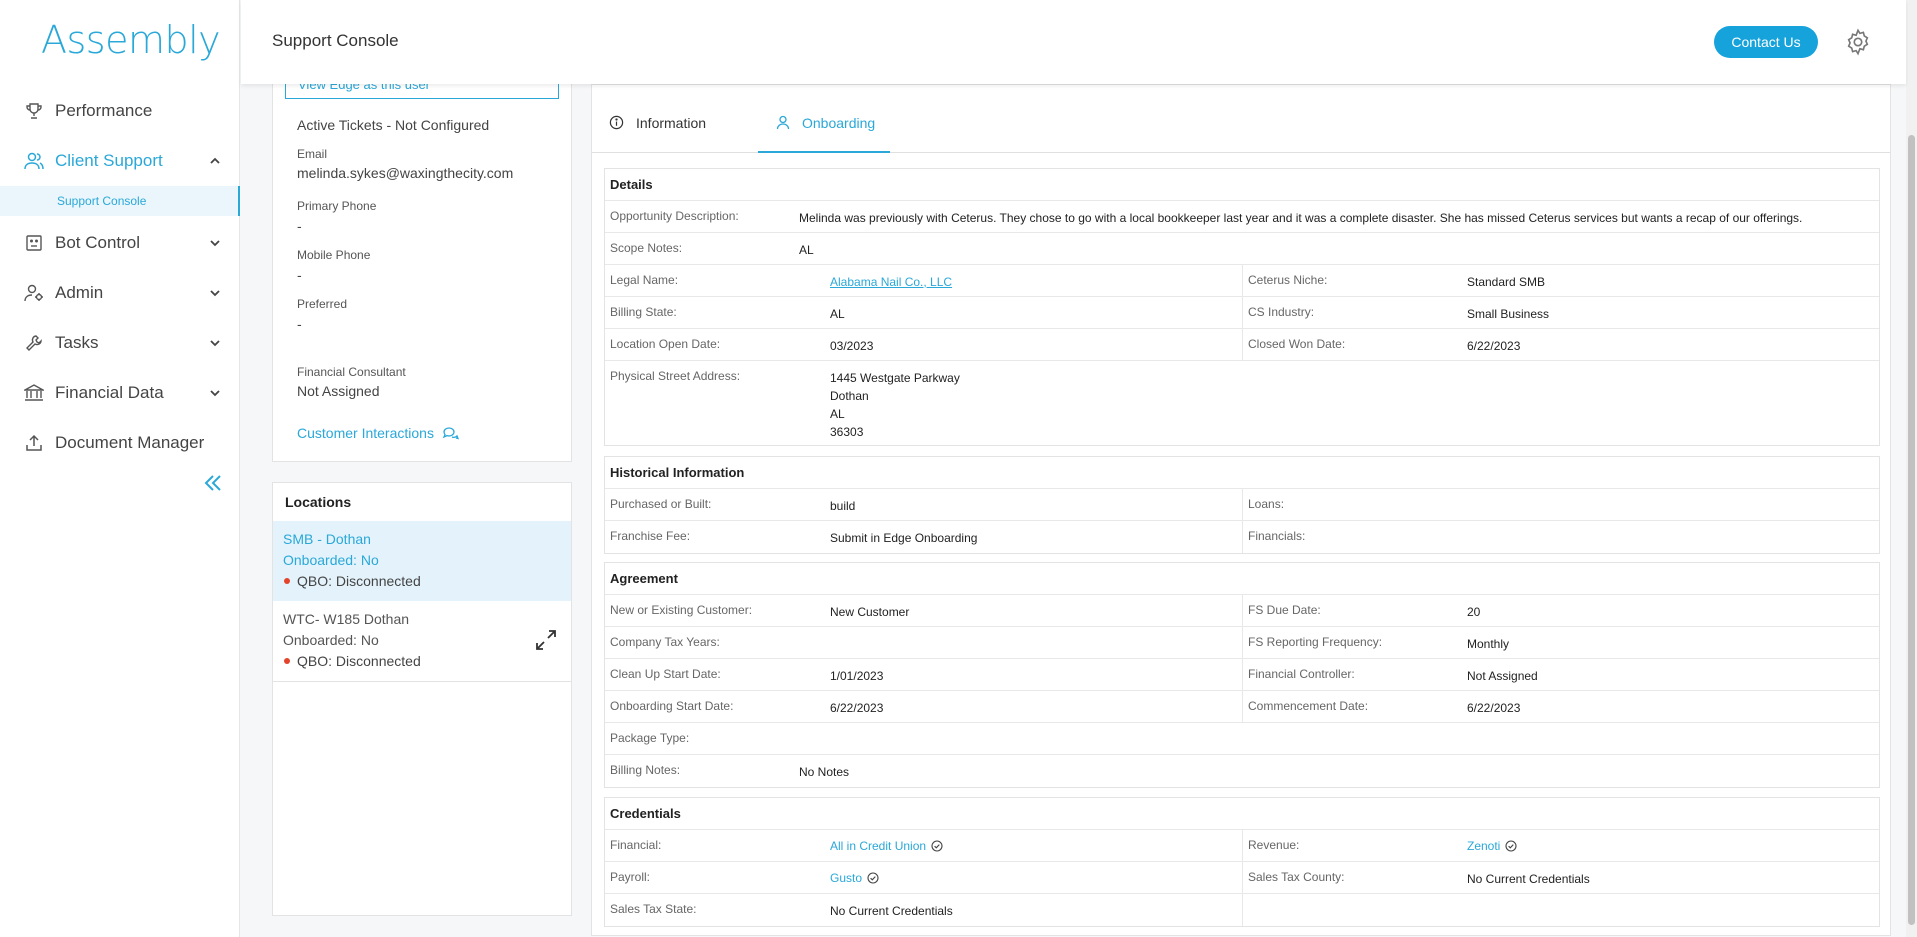 This screenshot has width=1917, height=937. I want to click on section-title: Agreement, so click(1242, 579).